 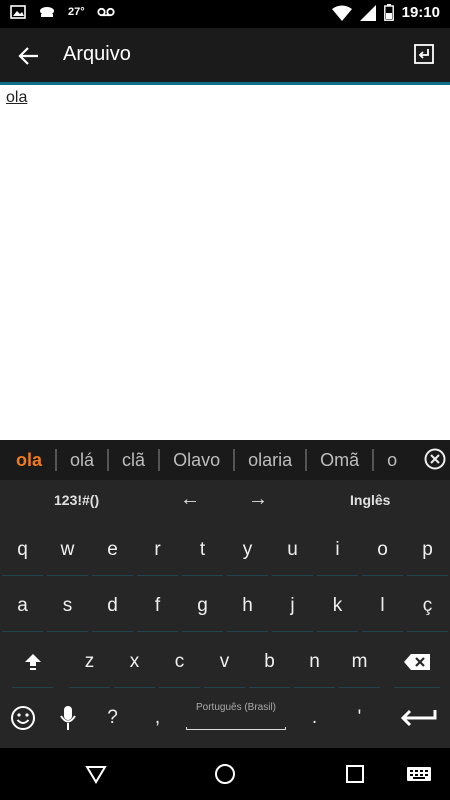 I want to click on key-m: m, so click(x=359, y=662).